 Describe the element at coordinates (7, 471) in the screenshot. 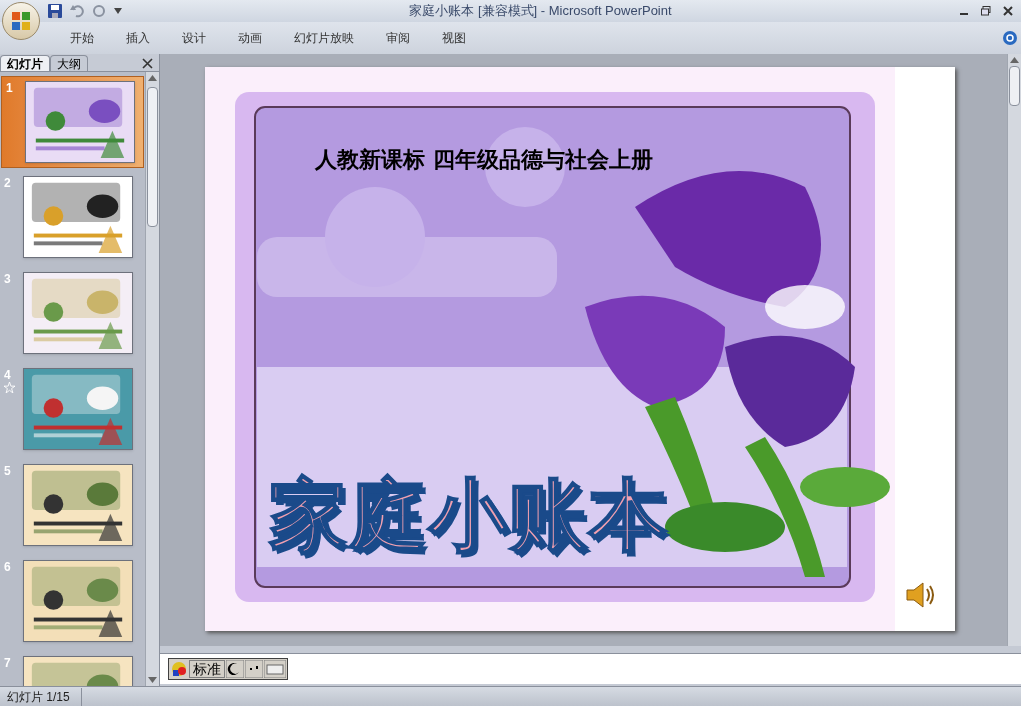

I see `slide-number: 5` at that location.